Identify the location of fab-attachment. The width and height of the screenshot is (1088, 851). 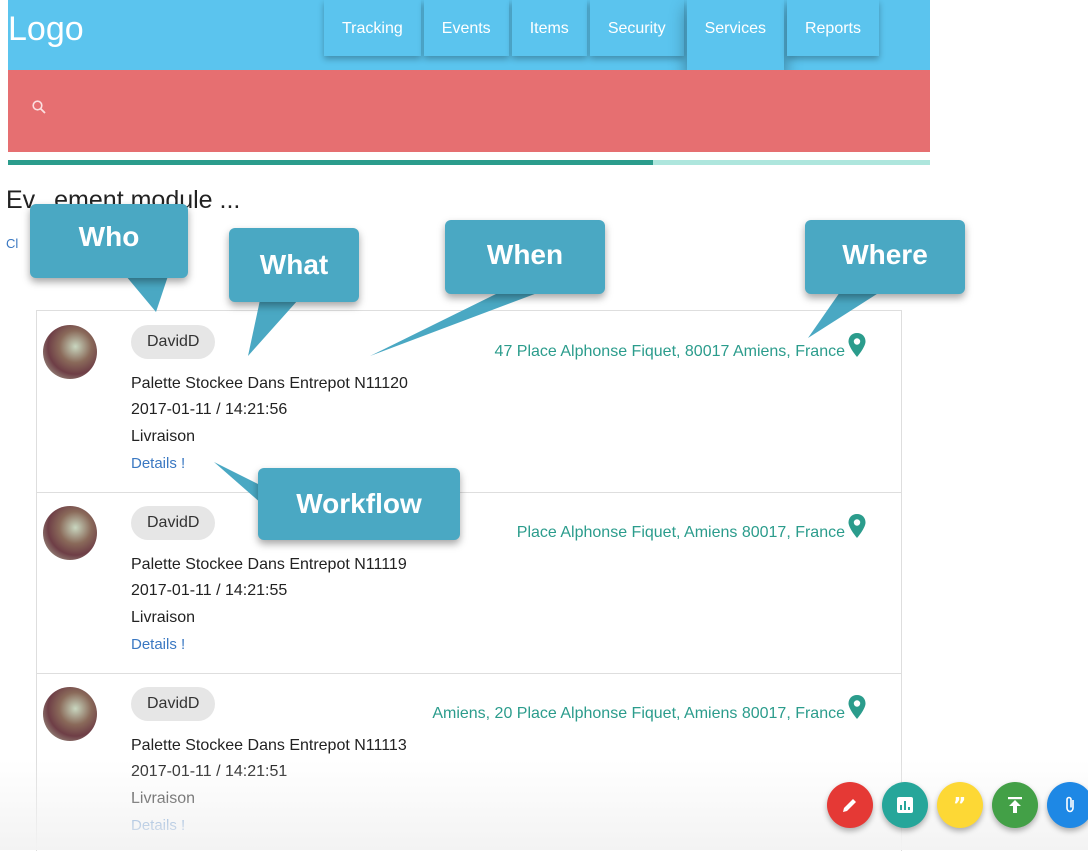
(1067, 805).